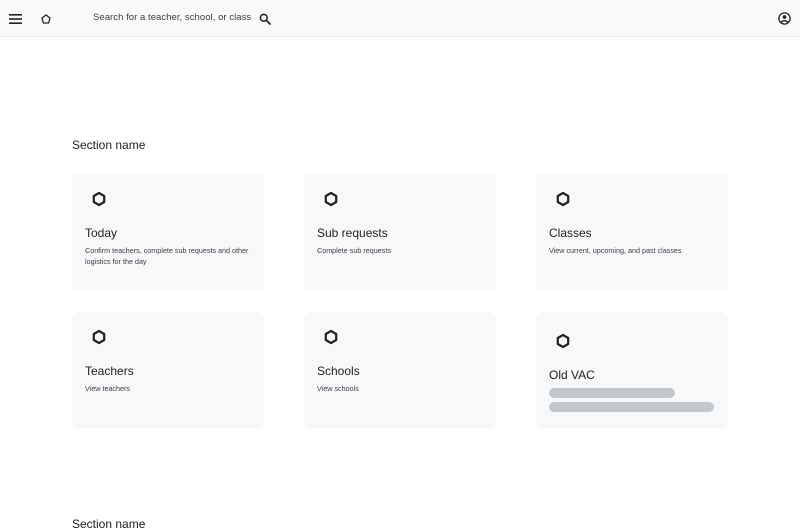 This screenshot has height=531, width=800. Describe the element at coordinates (109, 371) in the screenshot. I see `card-title: Teachers` at that location.